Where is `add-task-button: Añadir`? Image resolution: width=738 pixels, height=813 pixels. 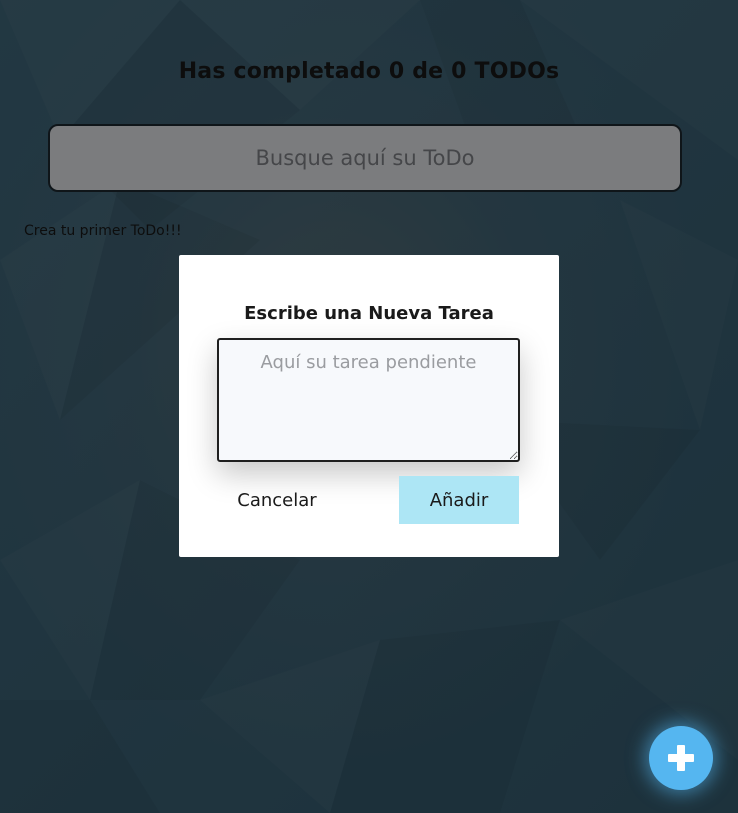 add-task-button: Añadir is located at coordinates (459, 500).